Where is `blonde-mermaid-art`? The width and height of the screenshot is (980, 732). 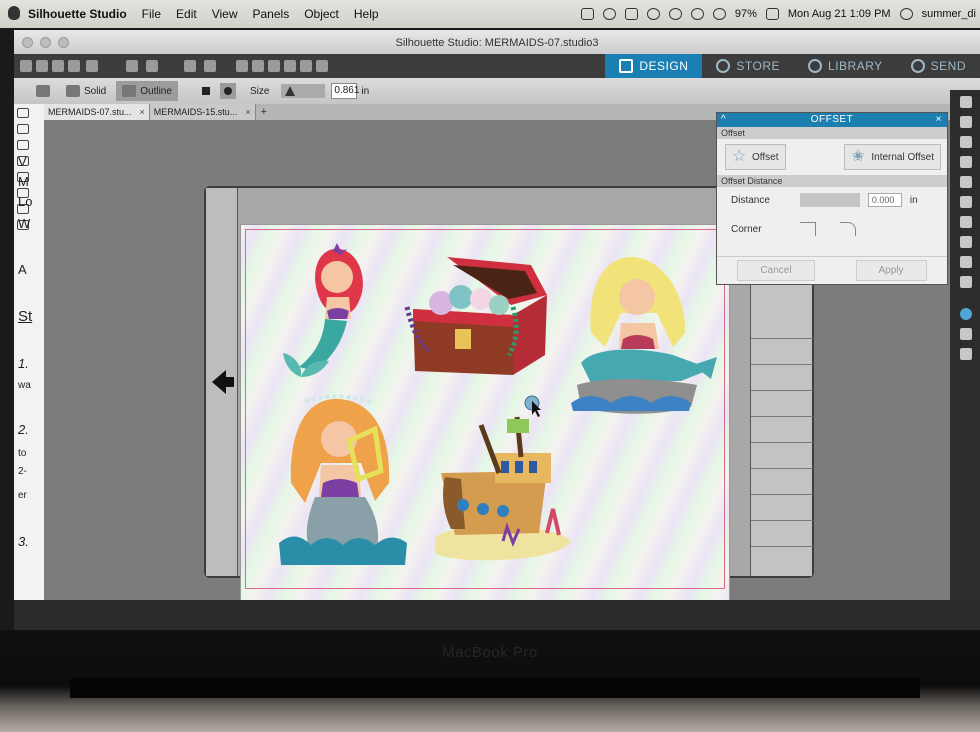
blonde-mermaid-art is located at coordinates (641, 335).